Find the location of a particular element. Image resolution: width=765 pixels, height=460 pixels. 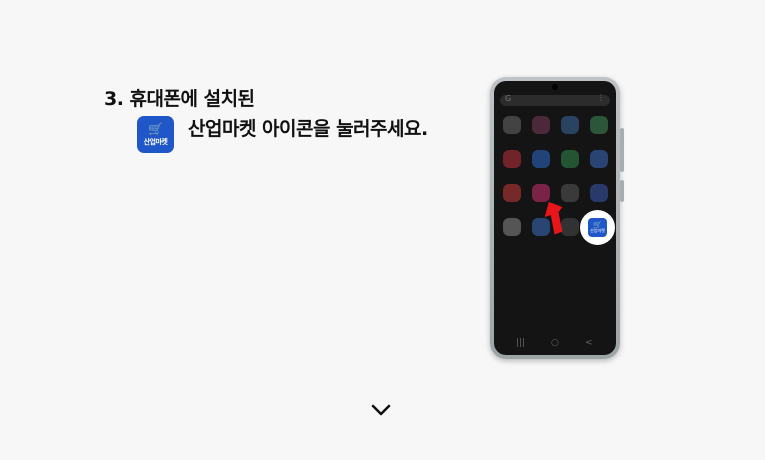

phone-search-bar: G ⋮ is located at coordinates (555, 99).